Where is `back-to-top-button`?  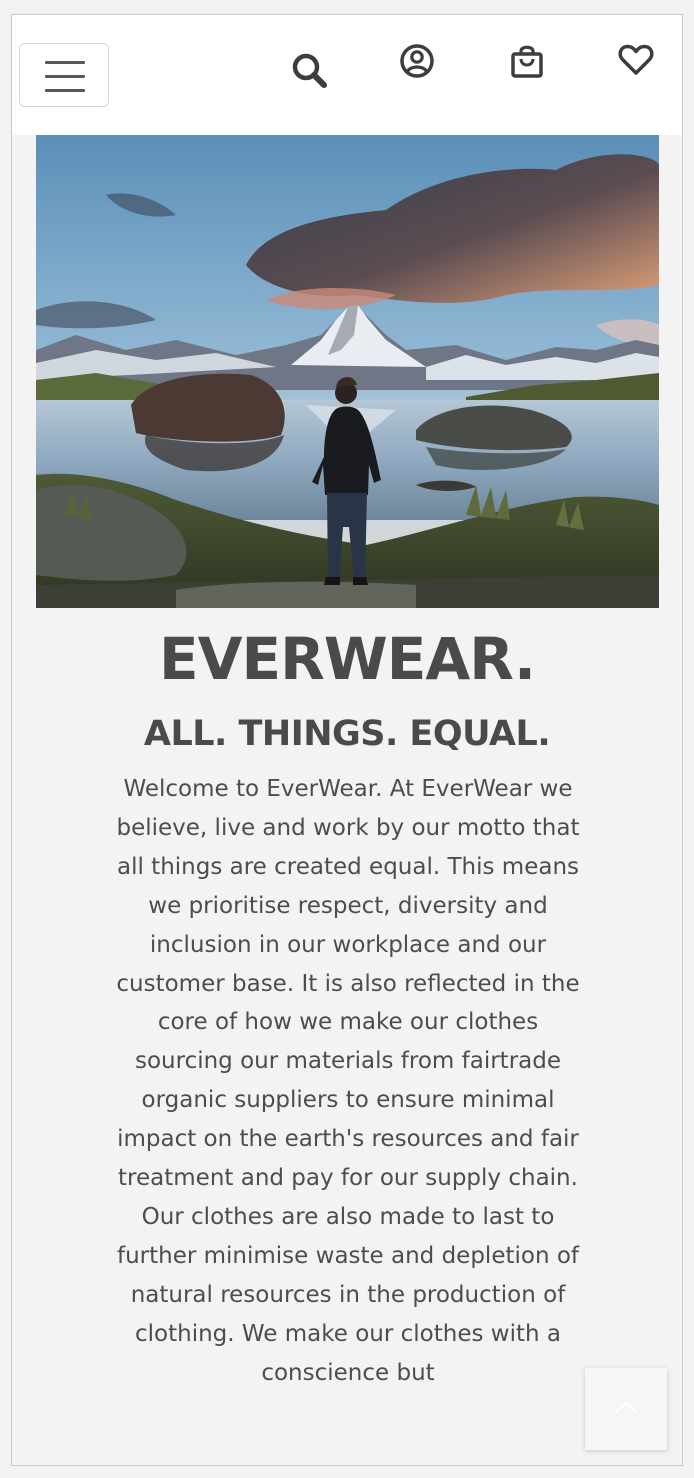 back-to-top-button is located at coordinates (626, 1409).